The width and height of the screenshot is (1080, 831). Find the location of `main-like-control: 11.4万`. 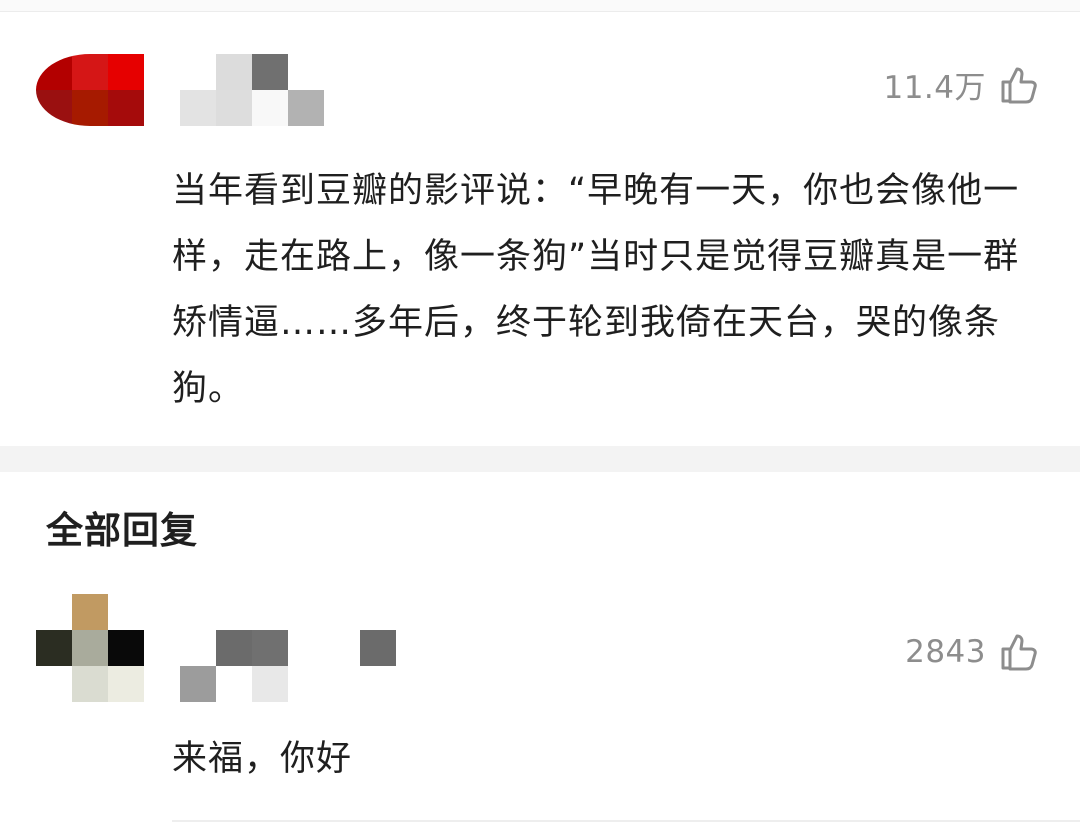

main-like-control: 11.4万 is located at coordinates (961, 84).